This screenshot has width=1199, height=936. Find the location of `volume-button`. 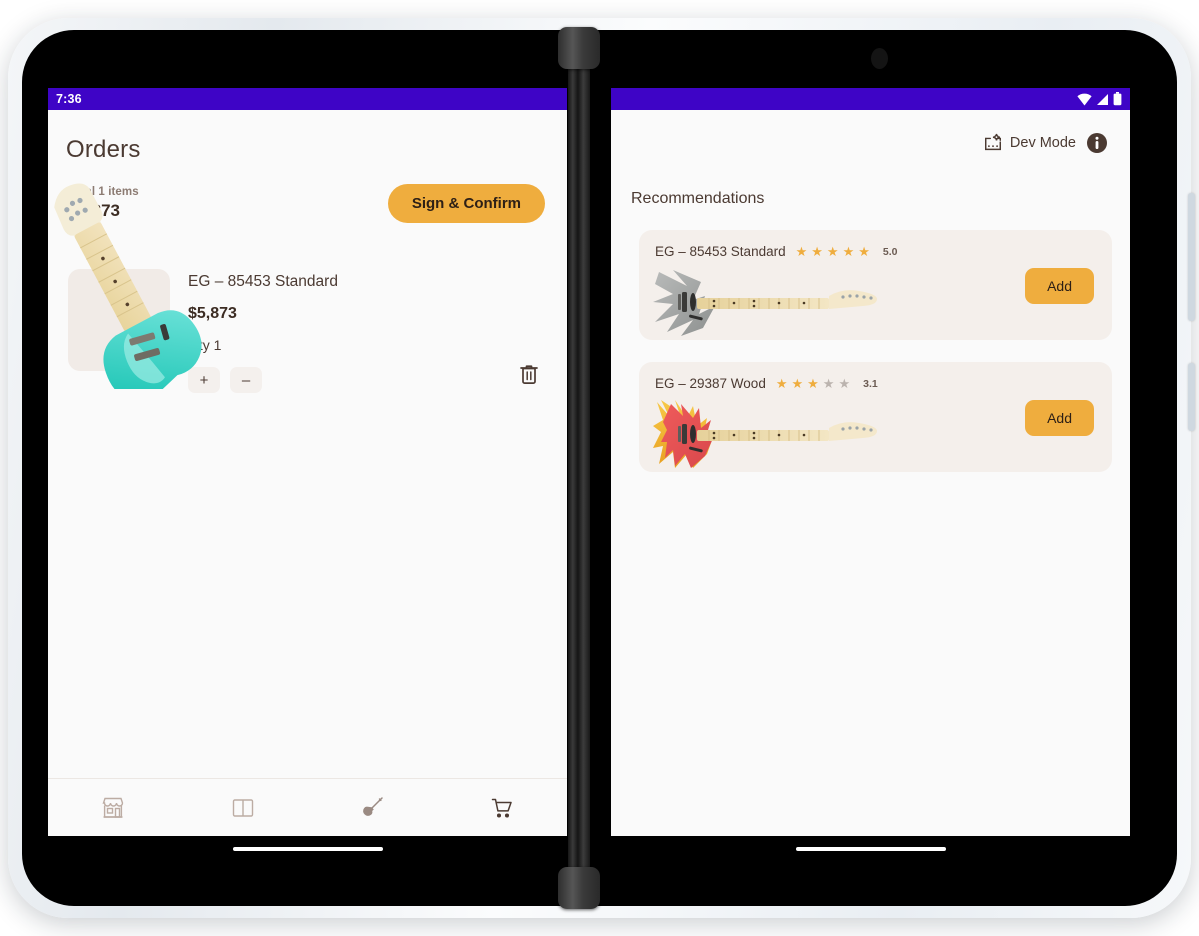

volume-button is located at coordinates (1191, 257).